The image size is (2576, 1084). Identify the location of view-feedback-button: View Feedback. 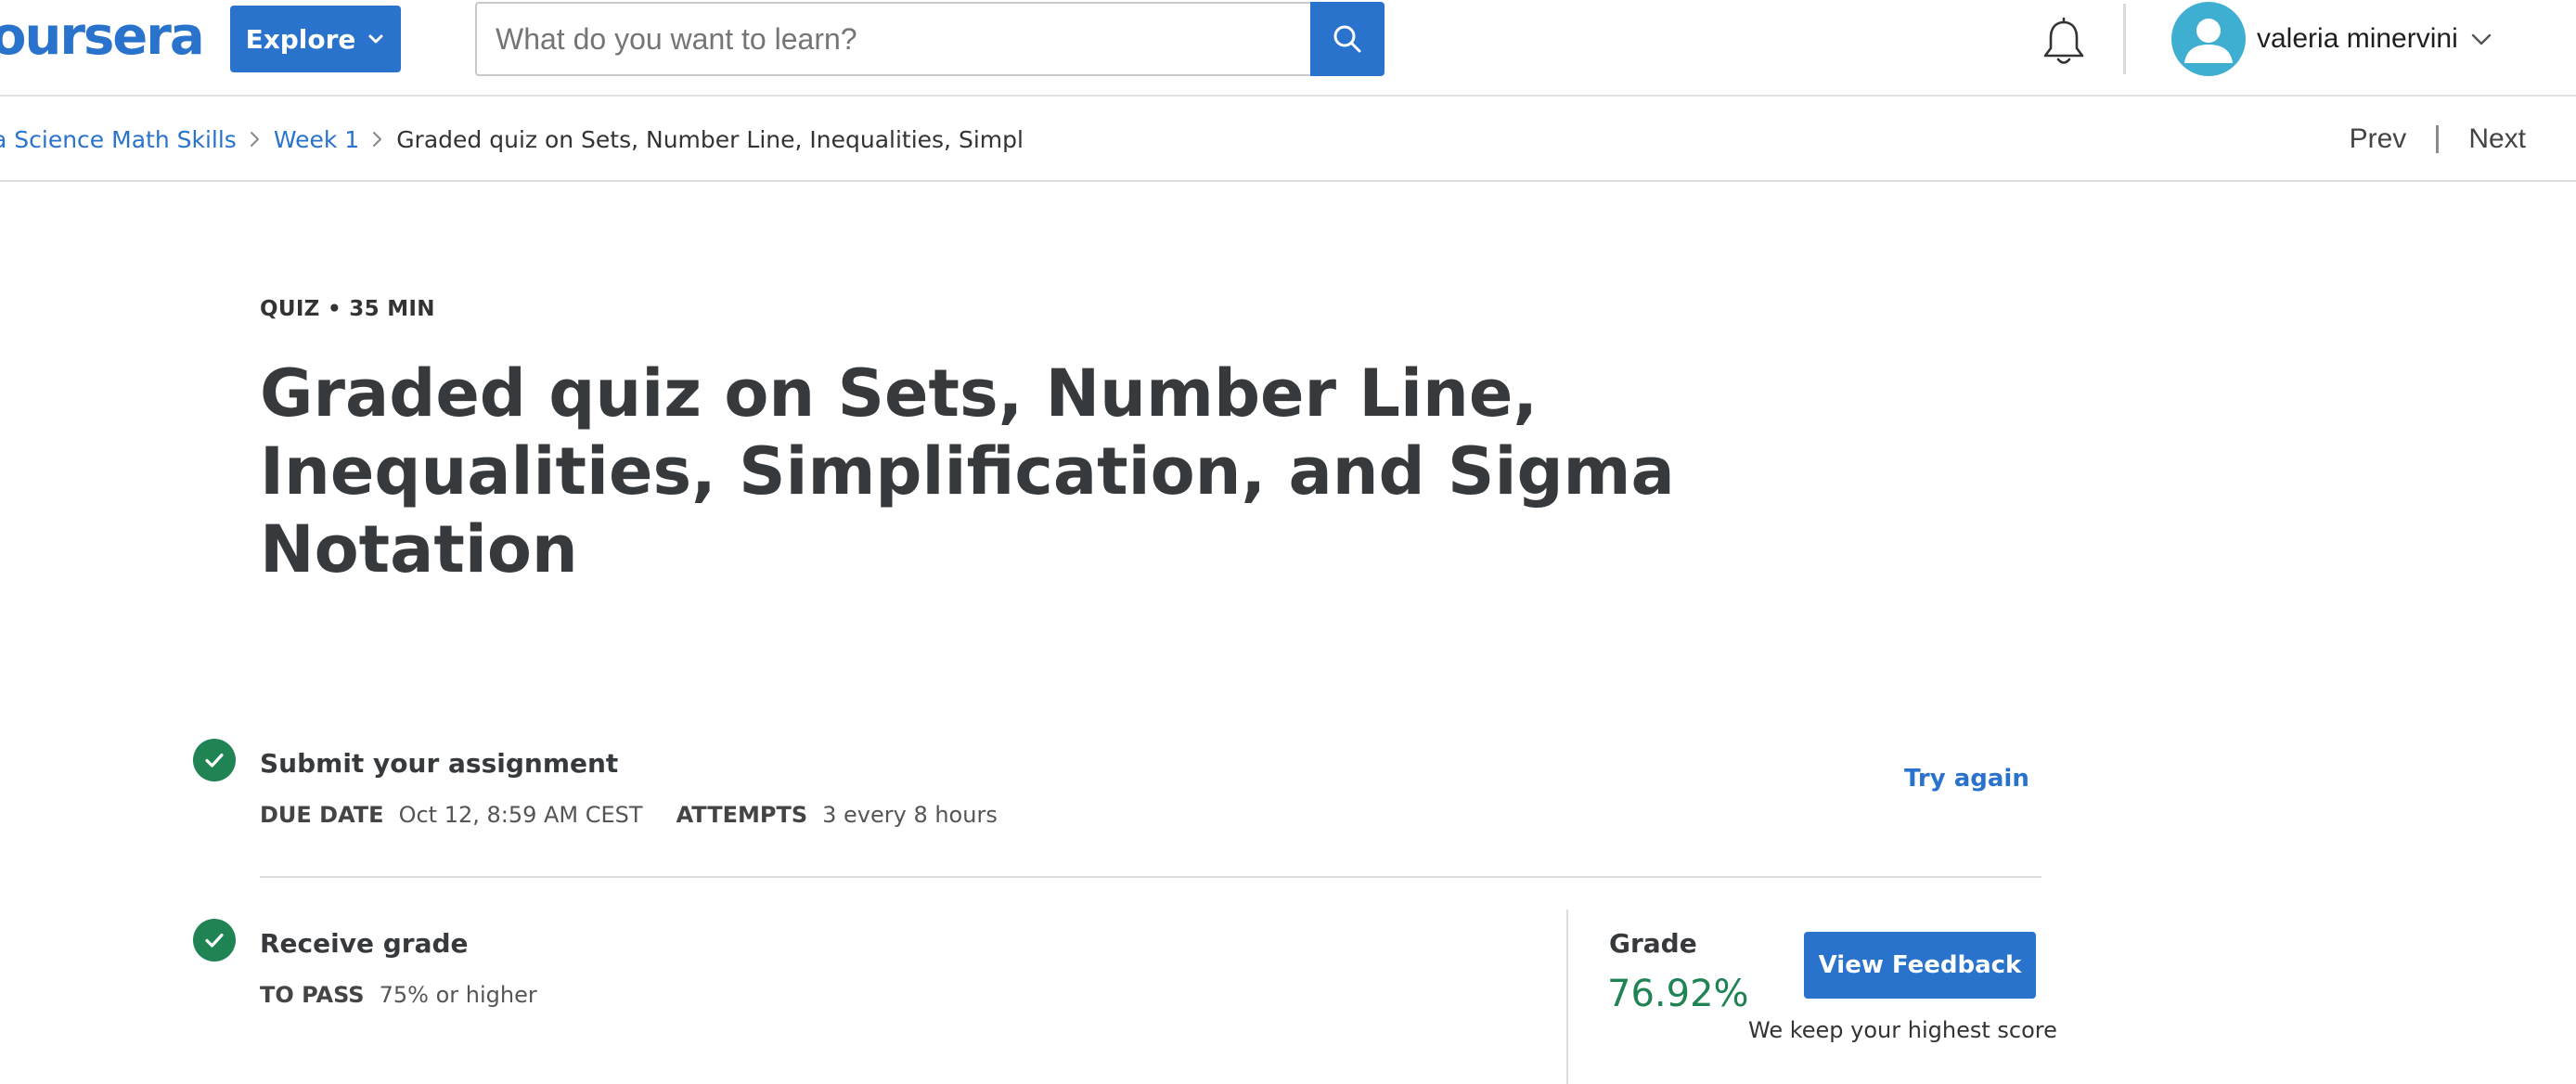
(1920, 965).